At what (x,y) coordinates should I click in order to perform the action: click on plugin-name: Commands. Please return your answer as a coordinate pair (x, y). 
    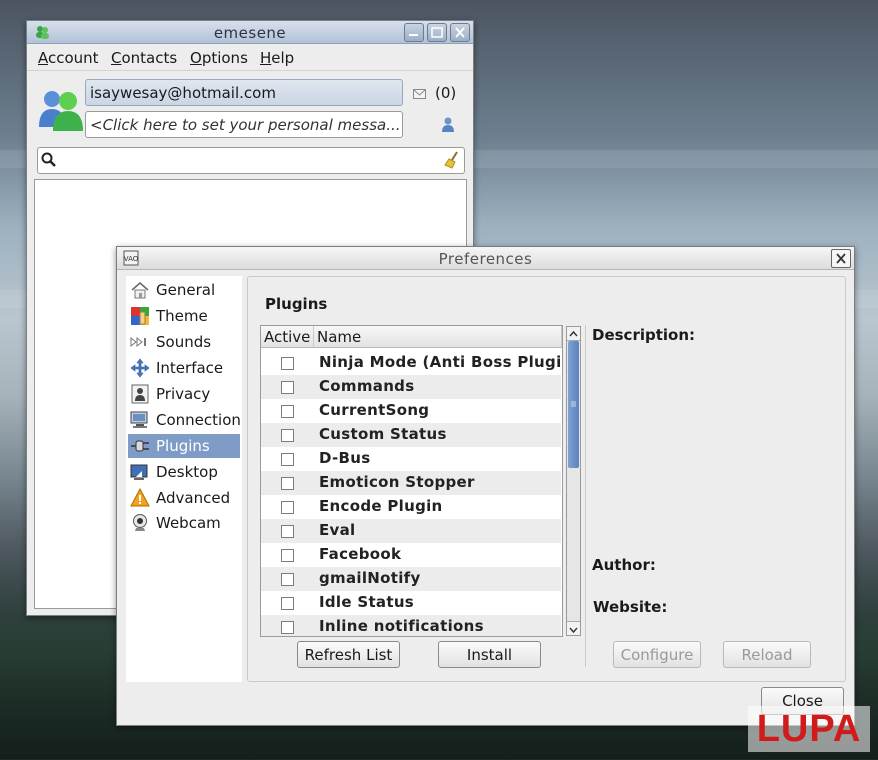
    Looking at the image, I should click on (367, 386).